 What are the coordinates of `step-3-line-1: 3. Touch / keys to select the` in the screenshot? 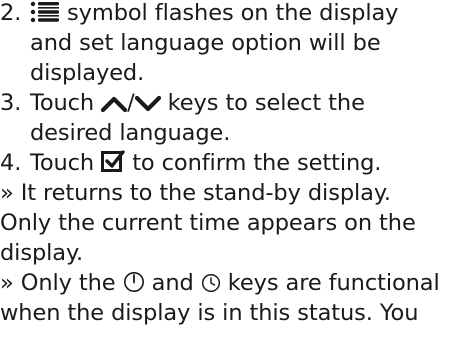 It's located at (182, 103).